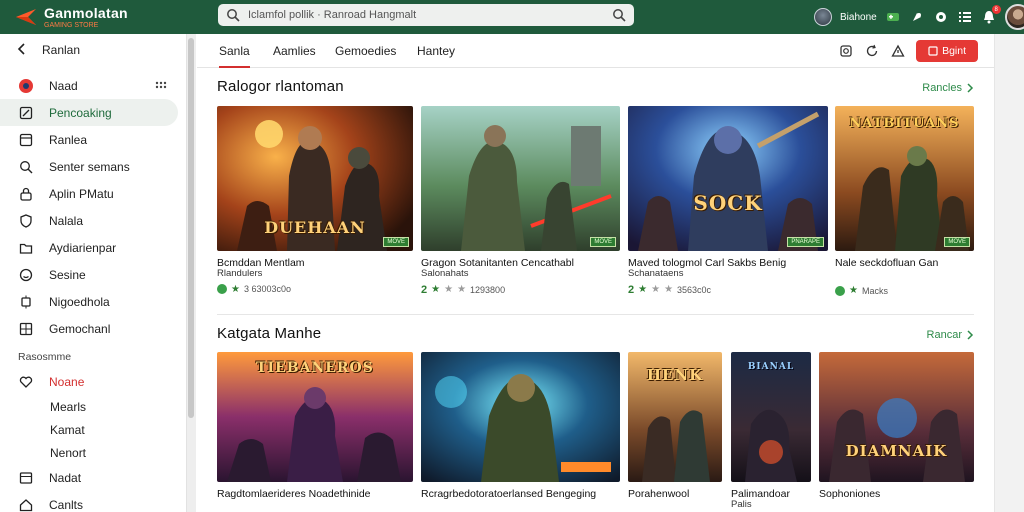  Describe the element at coordinates (728, 290) in the screenshot. I see `card-meta: 2 ★ ★ ★ 3563c0c` at that location.